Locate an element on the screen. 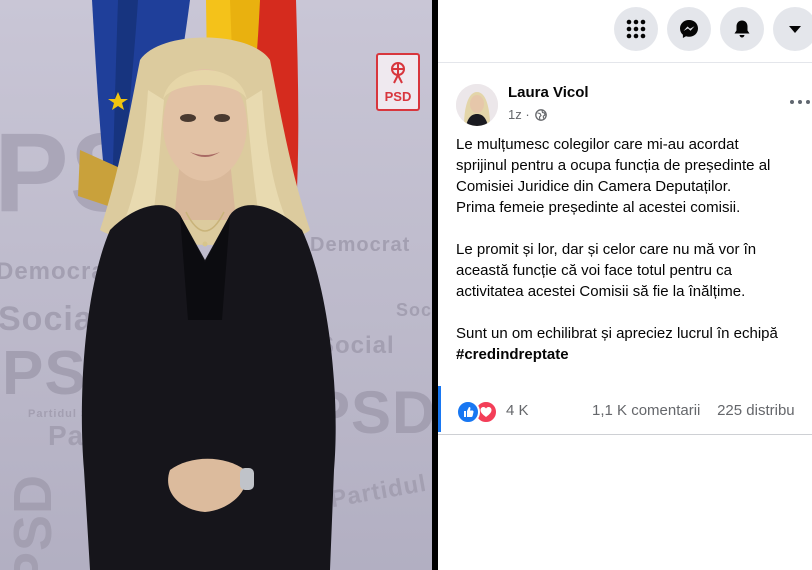  psd-logo-text: PSD is located at coordinates (398, 96).